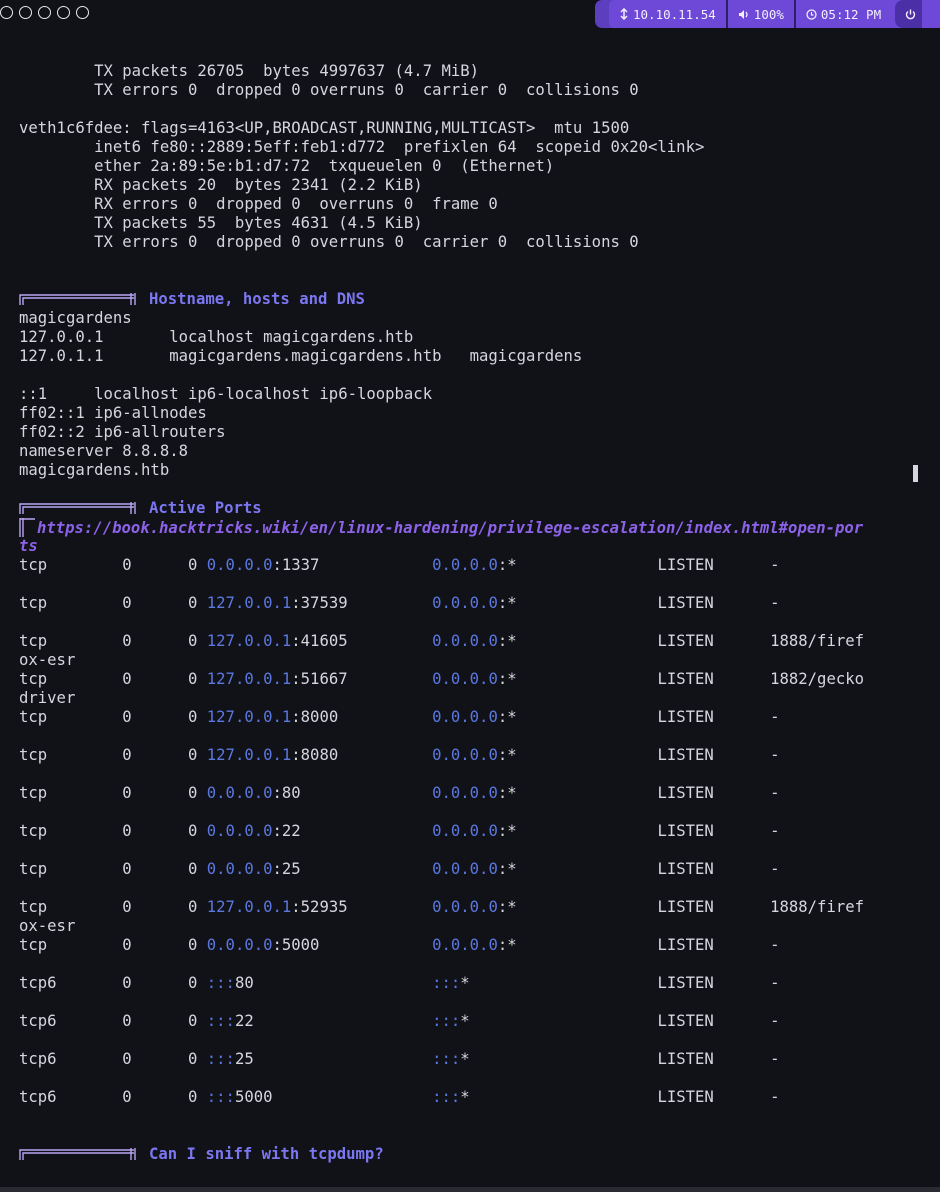 The image size is (940, 1192). What do you see at coordinates (205, 508) in the screenshot?
I see `section-ports-header-title: Active Ports` at bounding box center [205, 508].